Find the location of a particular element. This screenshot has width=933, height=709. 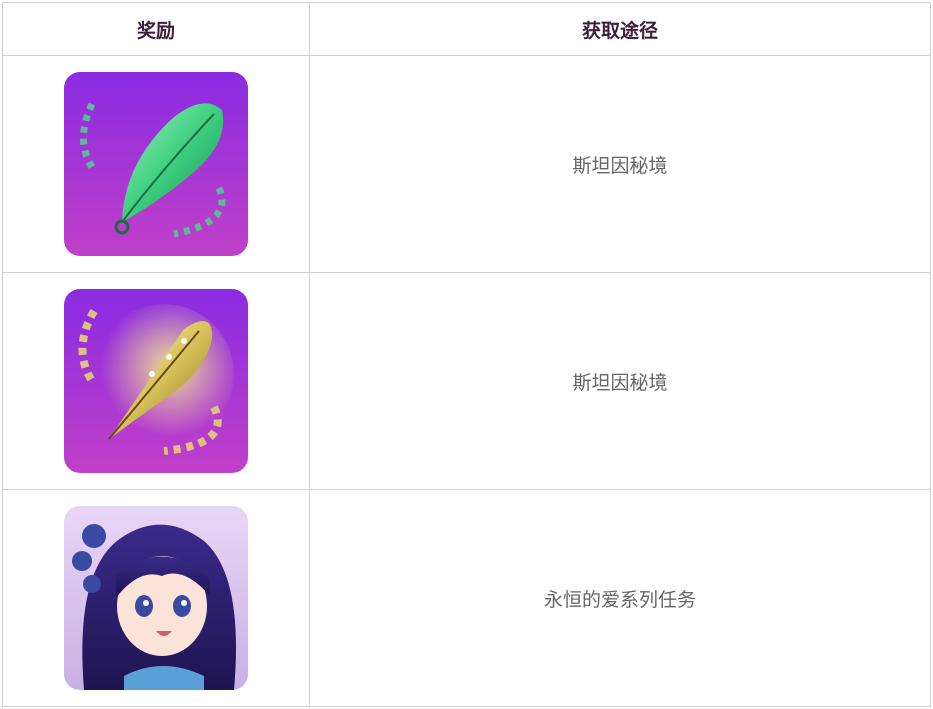

green-feather-icon is located at coordinates (156, 164).